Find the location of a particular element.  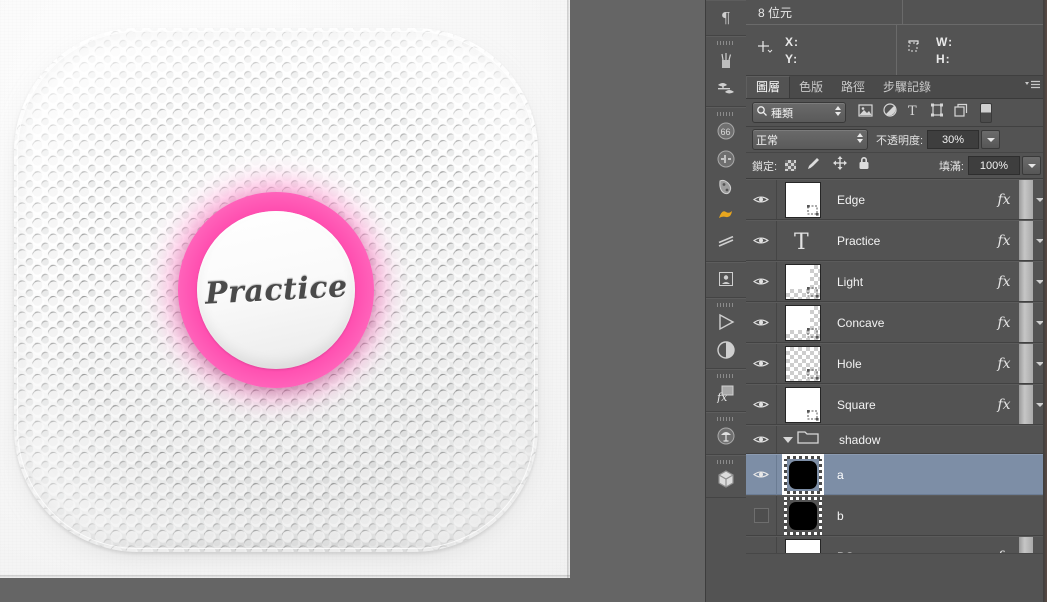

lock-position-icon is located at coordinates (840, 165).